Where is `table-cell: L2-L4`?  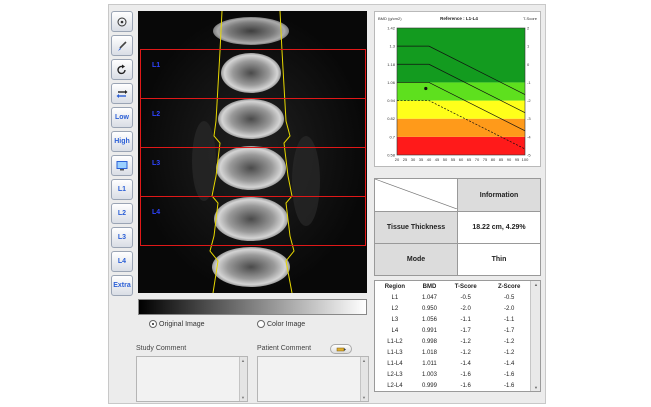
table-cell: L2-L4 is located at coordinates (395, 385).